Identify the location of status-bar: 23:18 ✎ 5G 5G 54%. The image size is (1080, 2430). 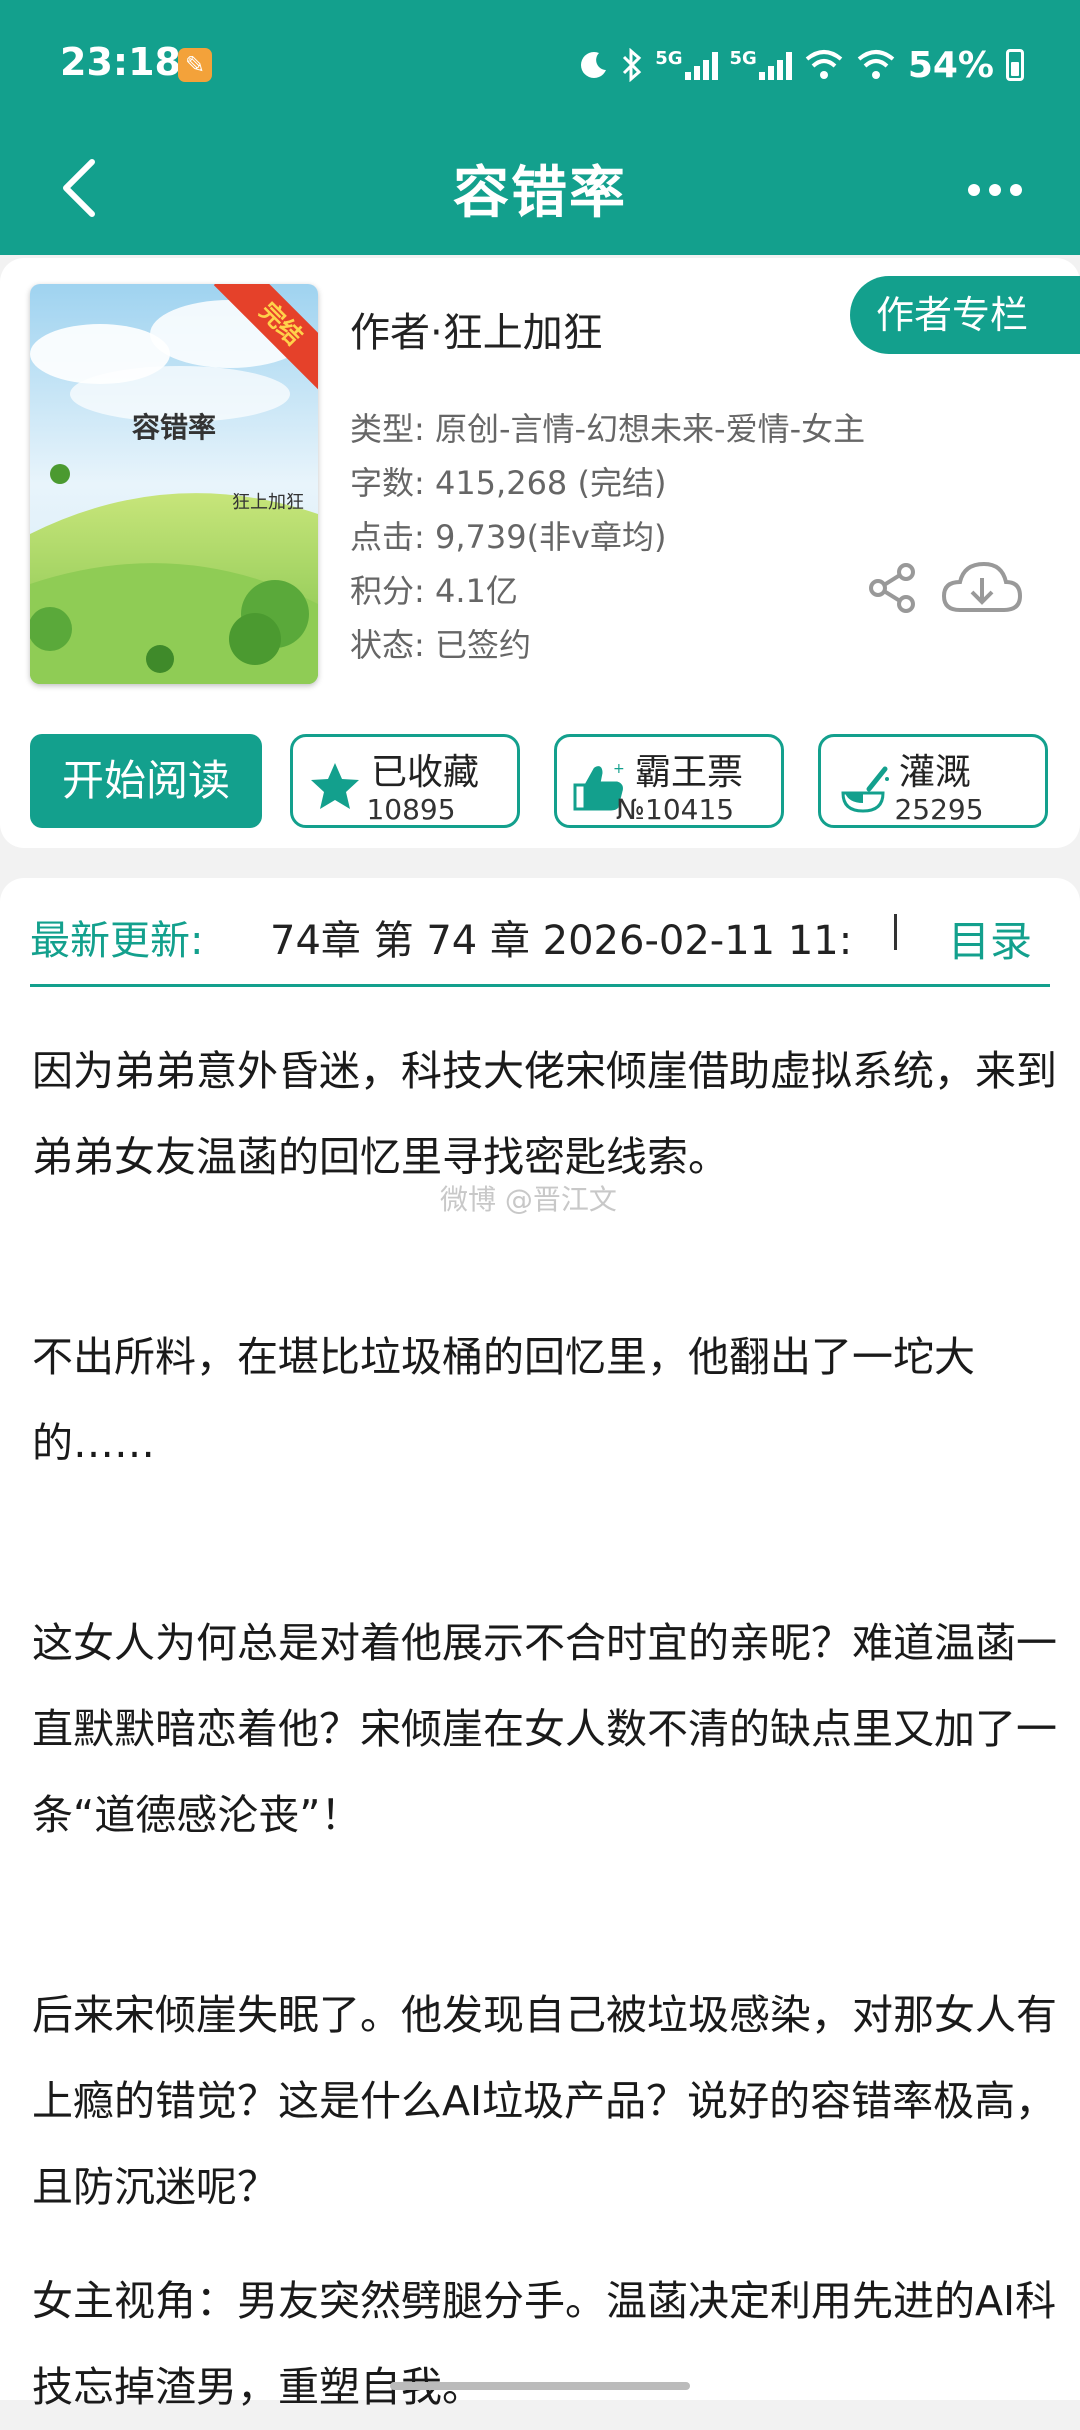
(540, 65).